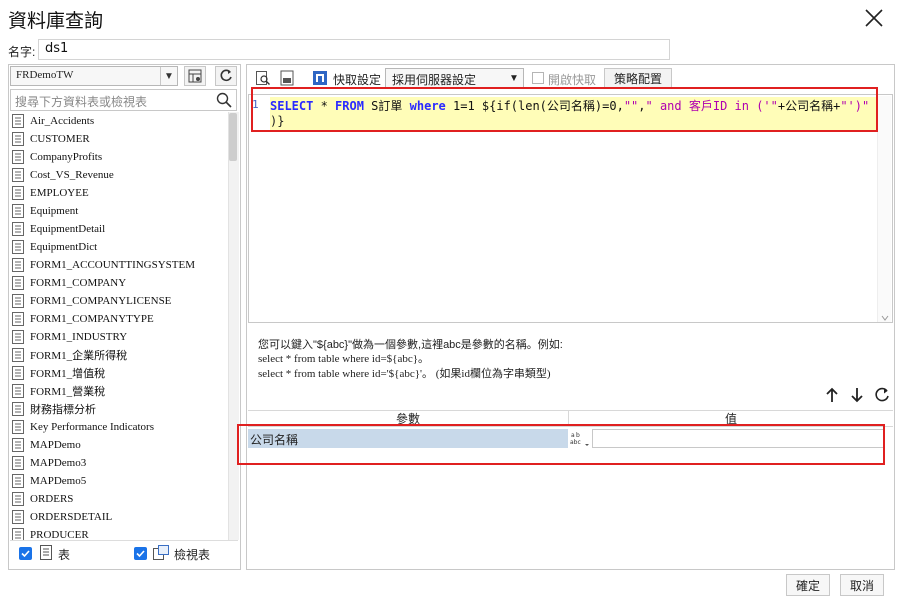  Describe the element at coordinates (233, 326) in the screenshot. I see `table-list-scrollbar` at that location.